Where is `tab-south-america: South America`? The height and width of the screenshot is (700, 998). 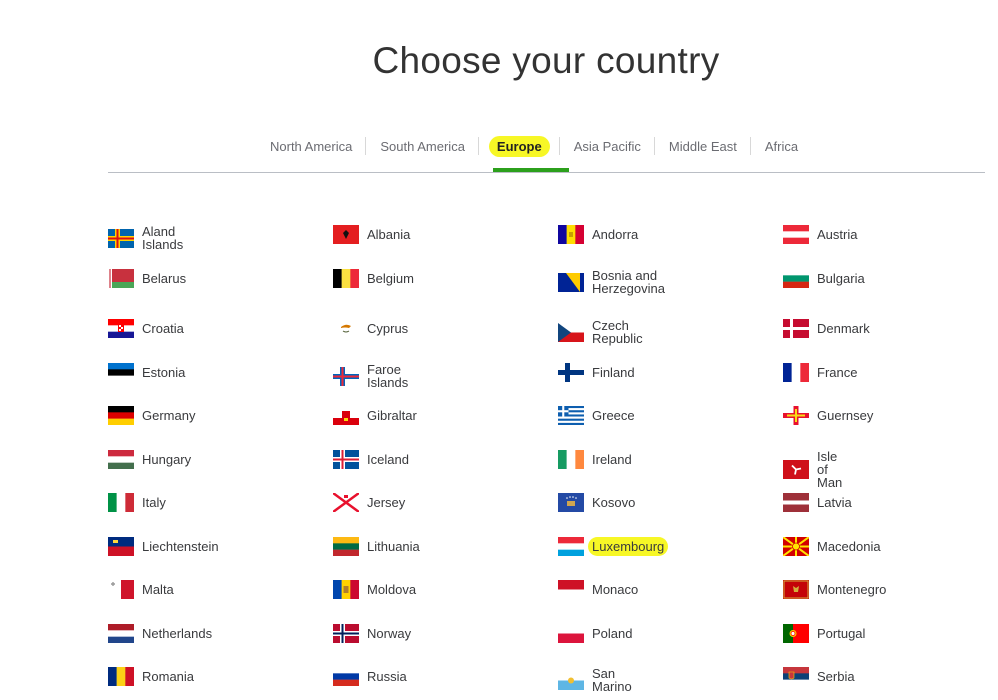 tab-south-america: South America is located at coordinates (422, 147).